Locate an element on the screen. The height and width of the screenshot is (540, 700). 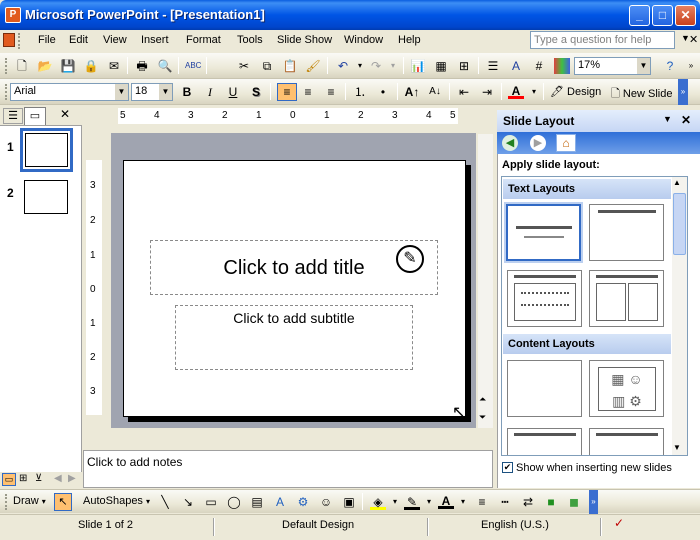
help-icon: ? is located at coordinates (670, 66).